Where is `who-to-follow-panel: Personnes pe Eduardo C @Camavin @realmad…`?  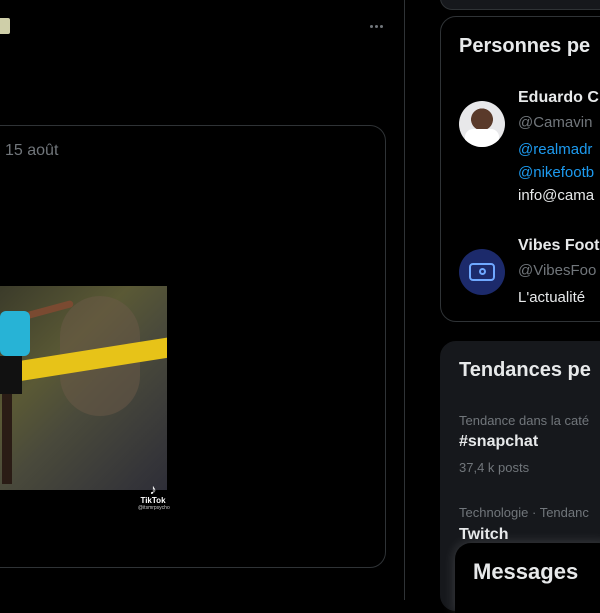 who-to-follow-panel: Personnes pe Eduardo C @Camavin @realmad… is located at coordinates (520, 169).